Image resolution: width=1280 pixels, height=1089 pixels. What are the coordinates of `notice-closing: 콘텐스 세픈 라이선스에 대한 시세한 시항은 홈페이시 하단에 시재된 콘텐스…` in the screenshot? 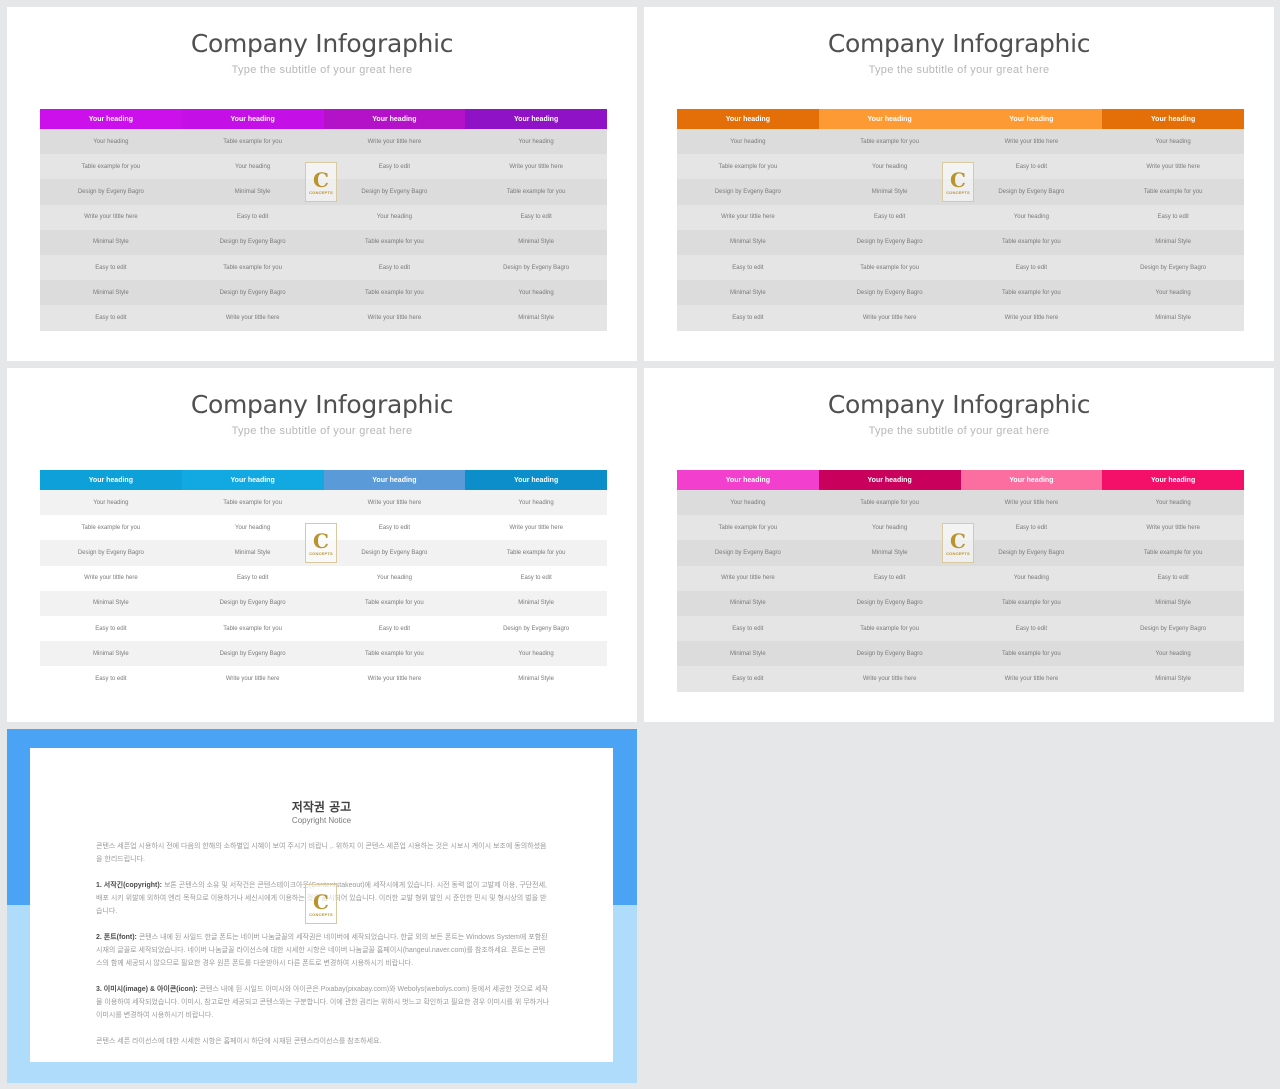 It's located at (239, 1041).